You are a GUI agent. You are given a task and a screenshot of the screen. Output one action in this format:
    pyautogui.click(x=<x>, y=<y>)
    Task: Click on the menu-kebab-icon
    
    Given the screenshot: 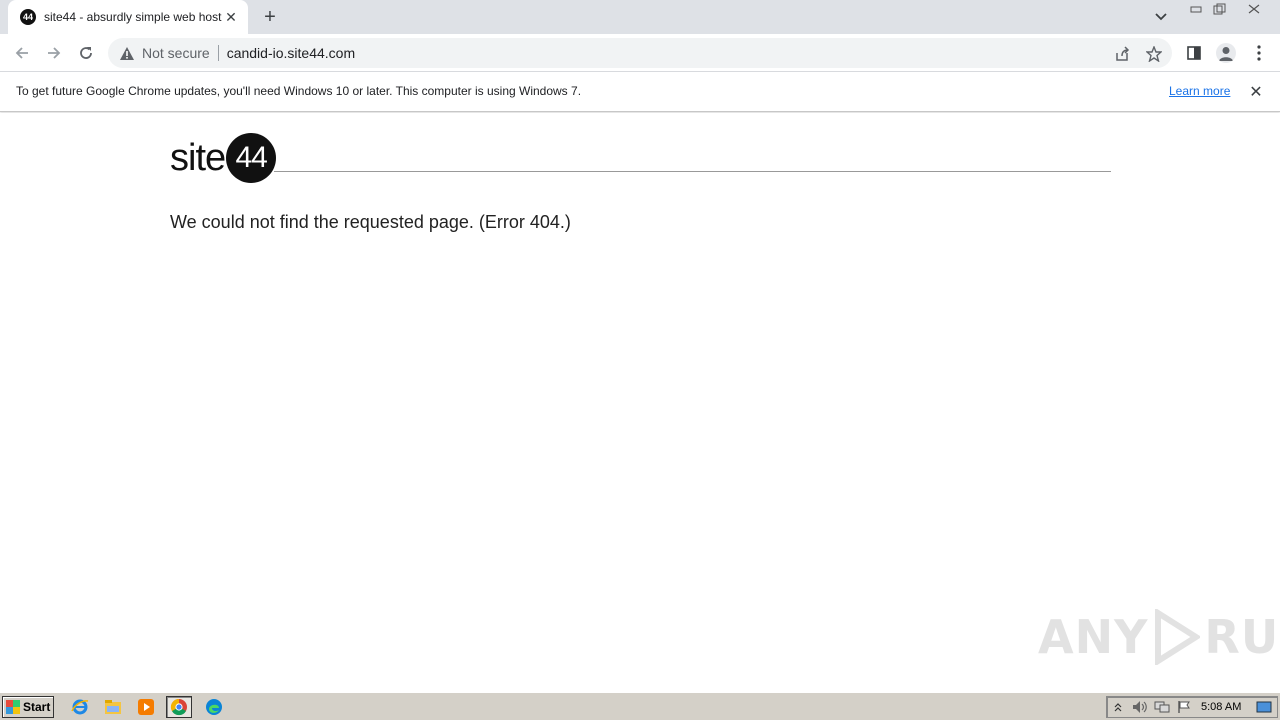 What is the action you would take?
    pyautogui.click(x=1259, y=53)
    